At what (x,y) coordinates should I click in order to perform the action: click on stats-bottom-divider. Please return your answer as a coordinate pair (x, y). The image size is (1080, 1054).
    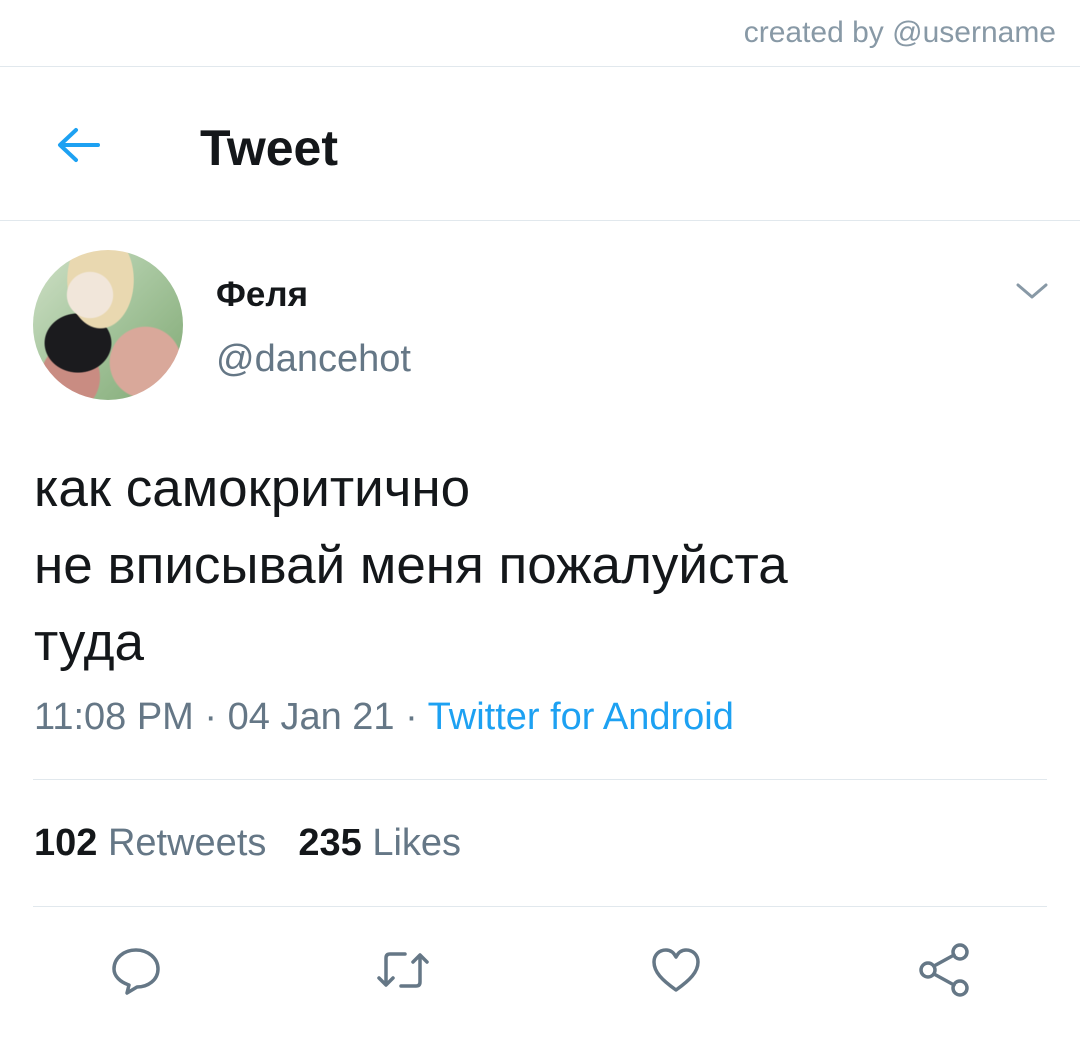
    Looking at the image, I should click on (540, 906).